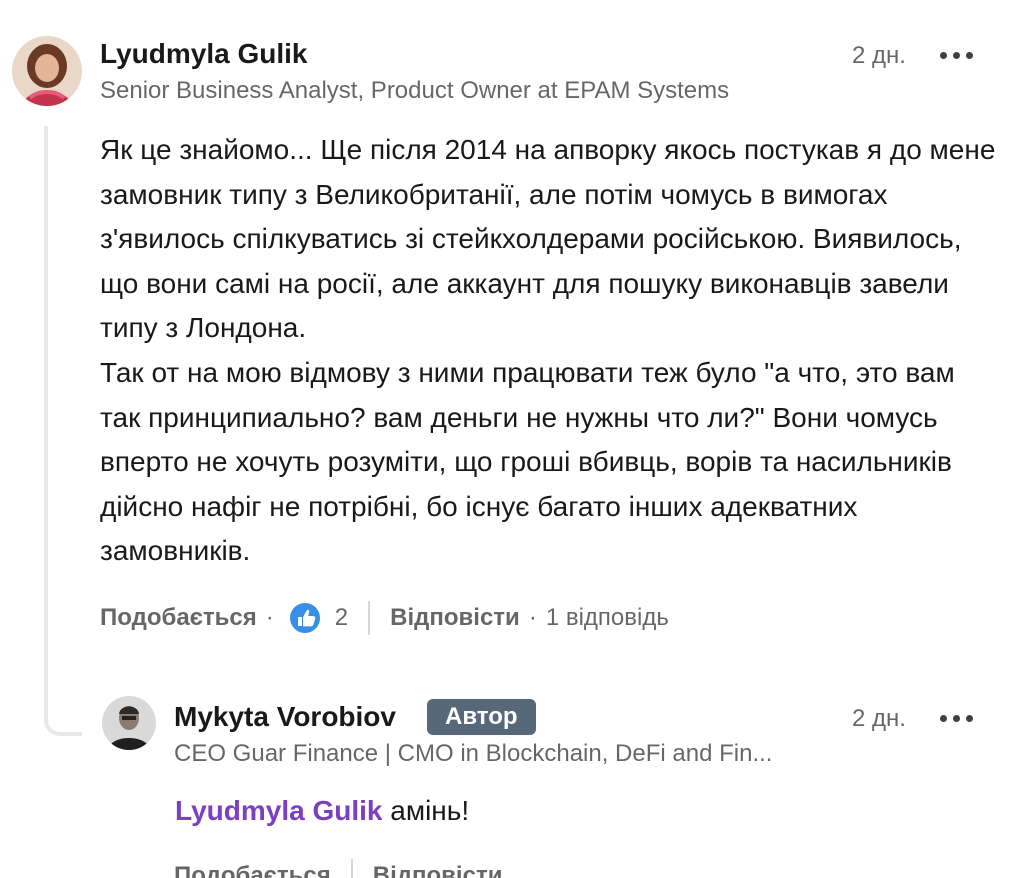 The height and width of the screenshot is (878, 1024). I want to click on reply-timestamp: 2 дн., so click(879, 718).